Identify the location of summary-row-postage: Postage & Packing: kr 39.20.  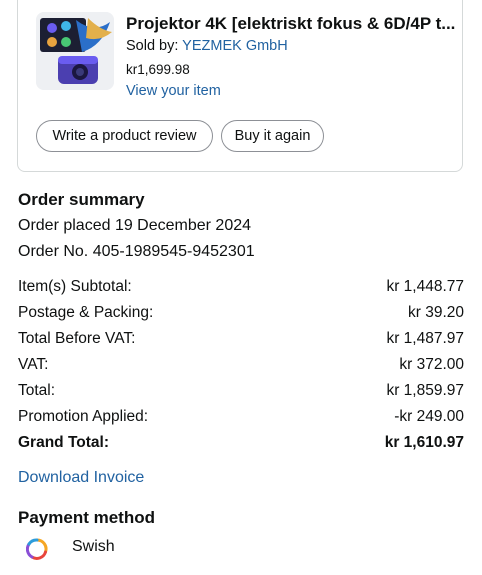
(241, 313).